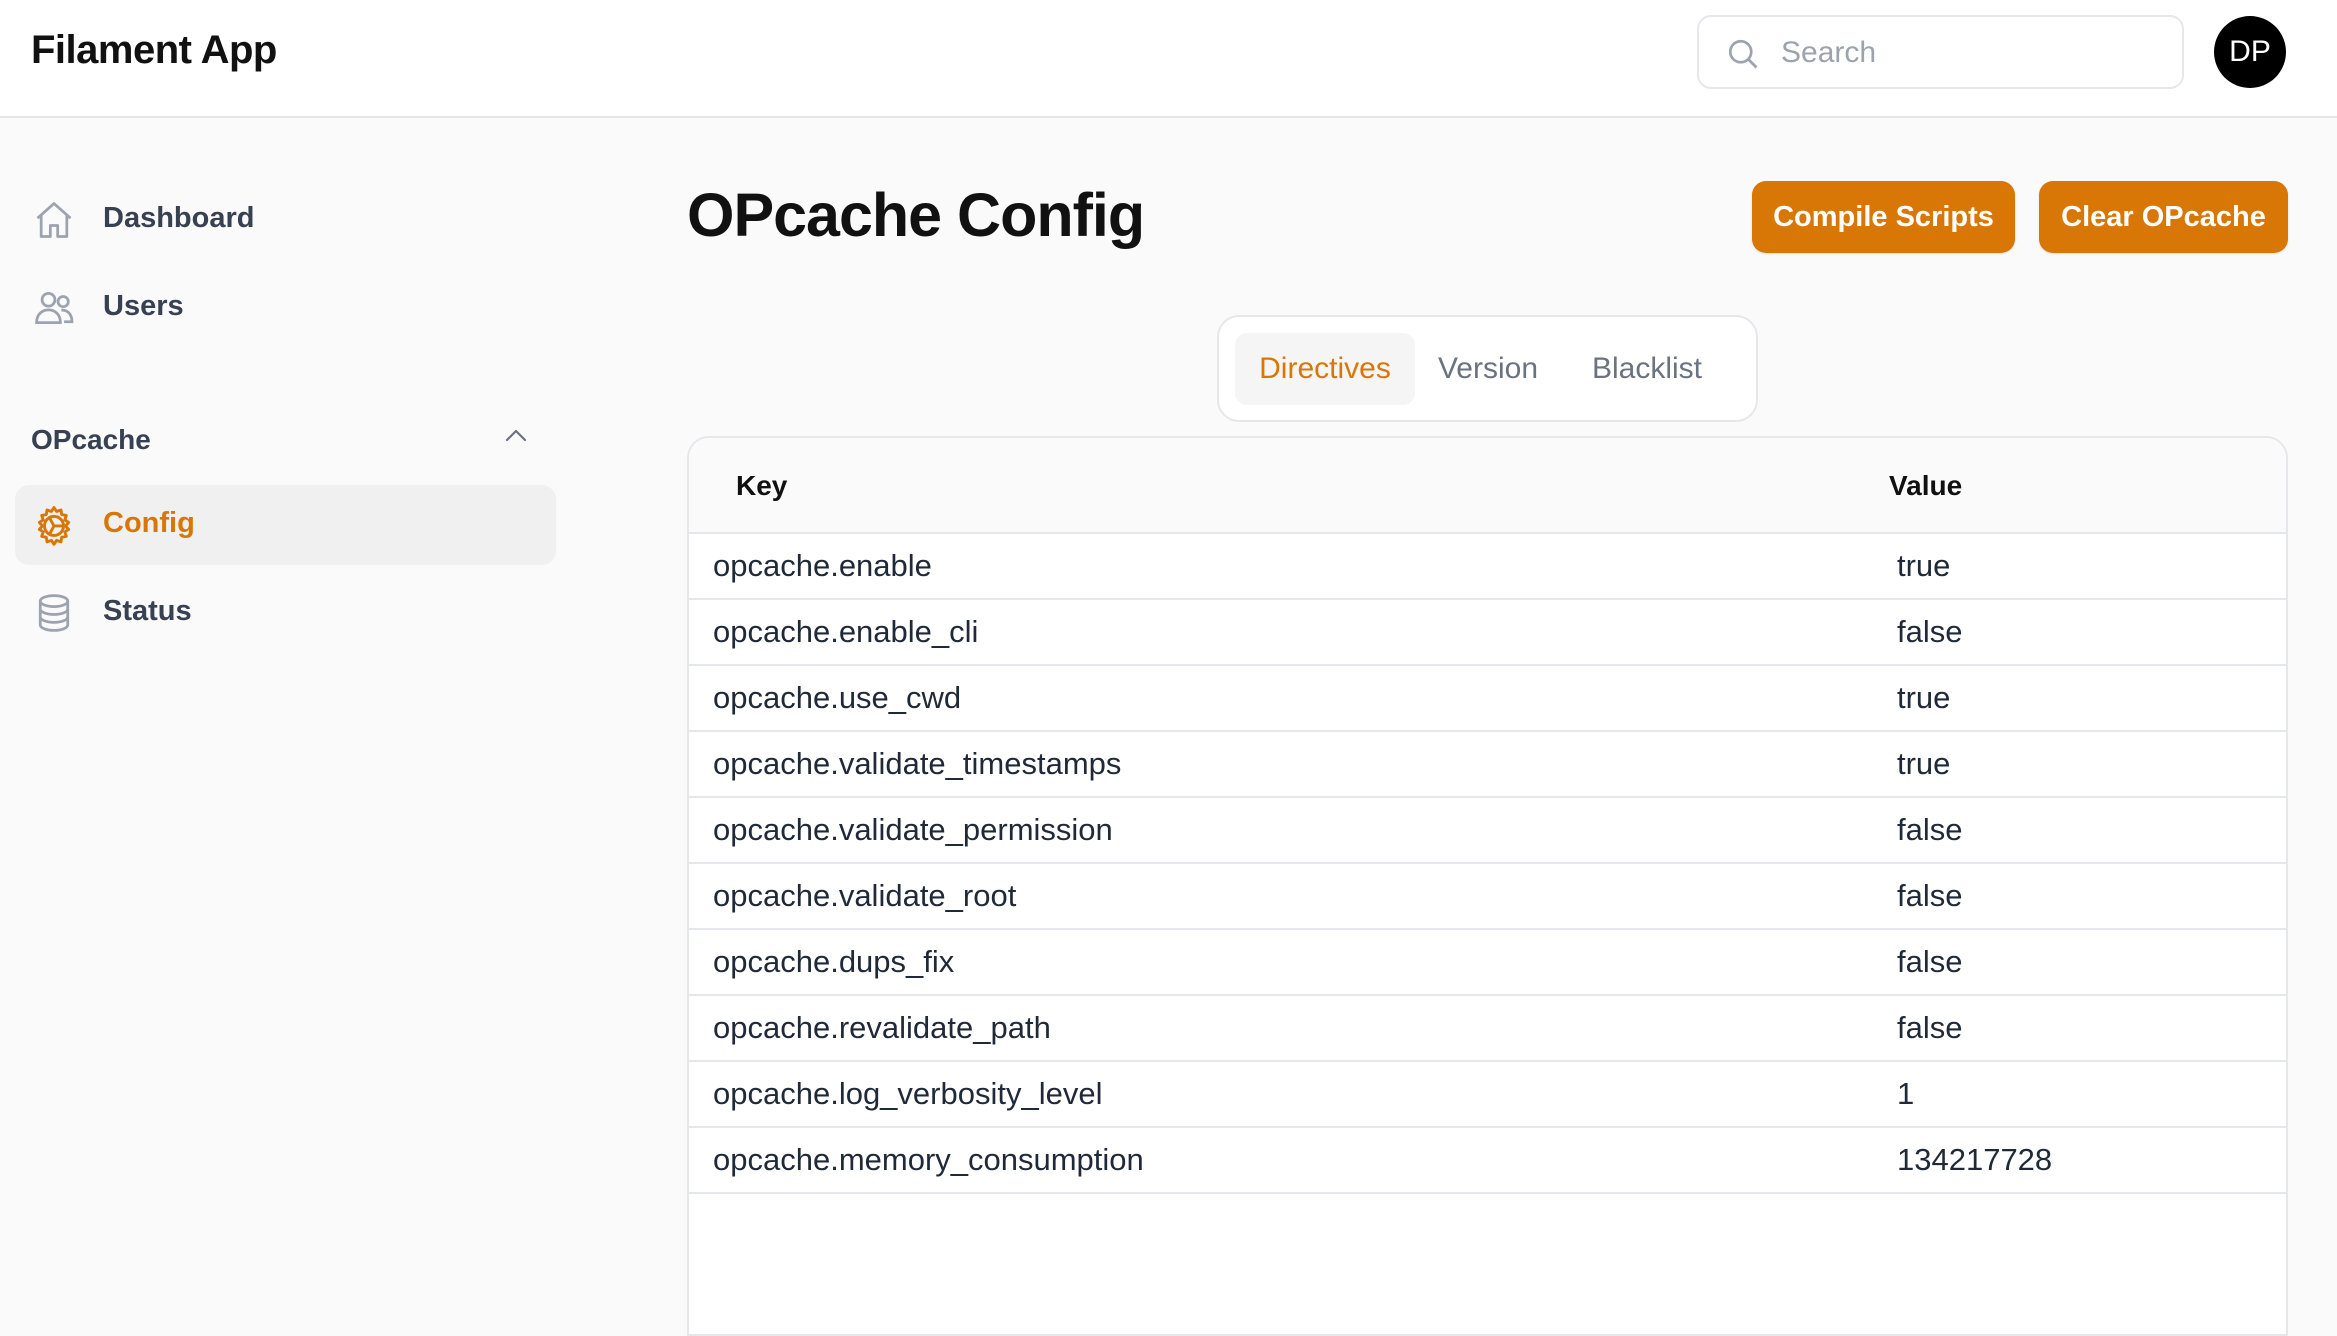 This screenshot has width=2337, height=1336. I want to click on chevron-up-icon, so click(516, 435).